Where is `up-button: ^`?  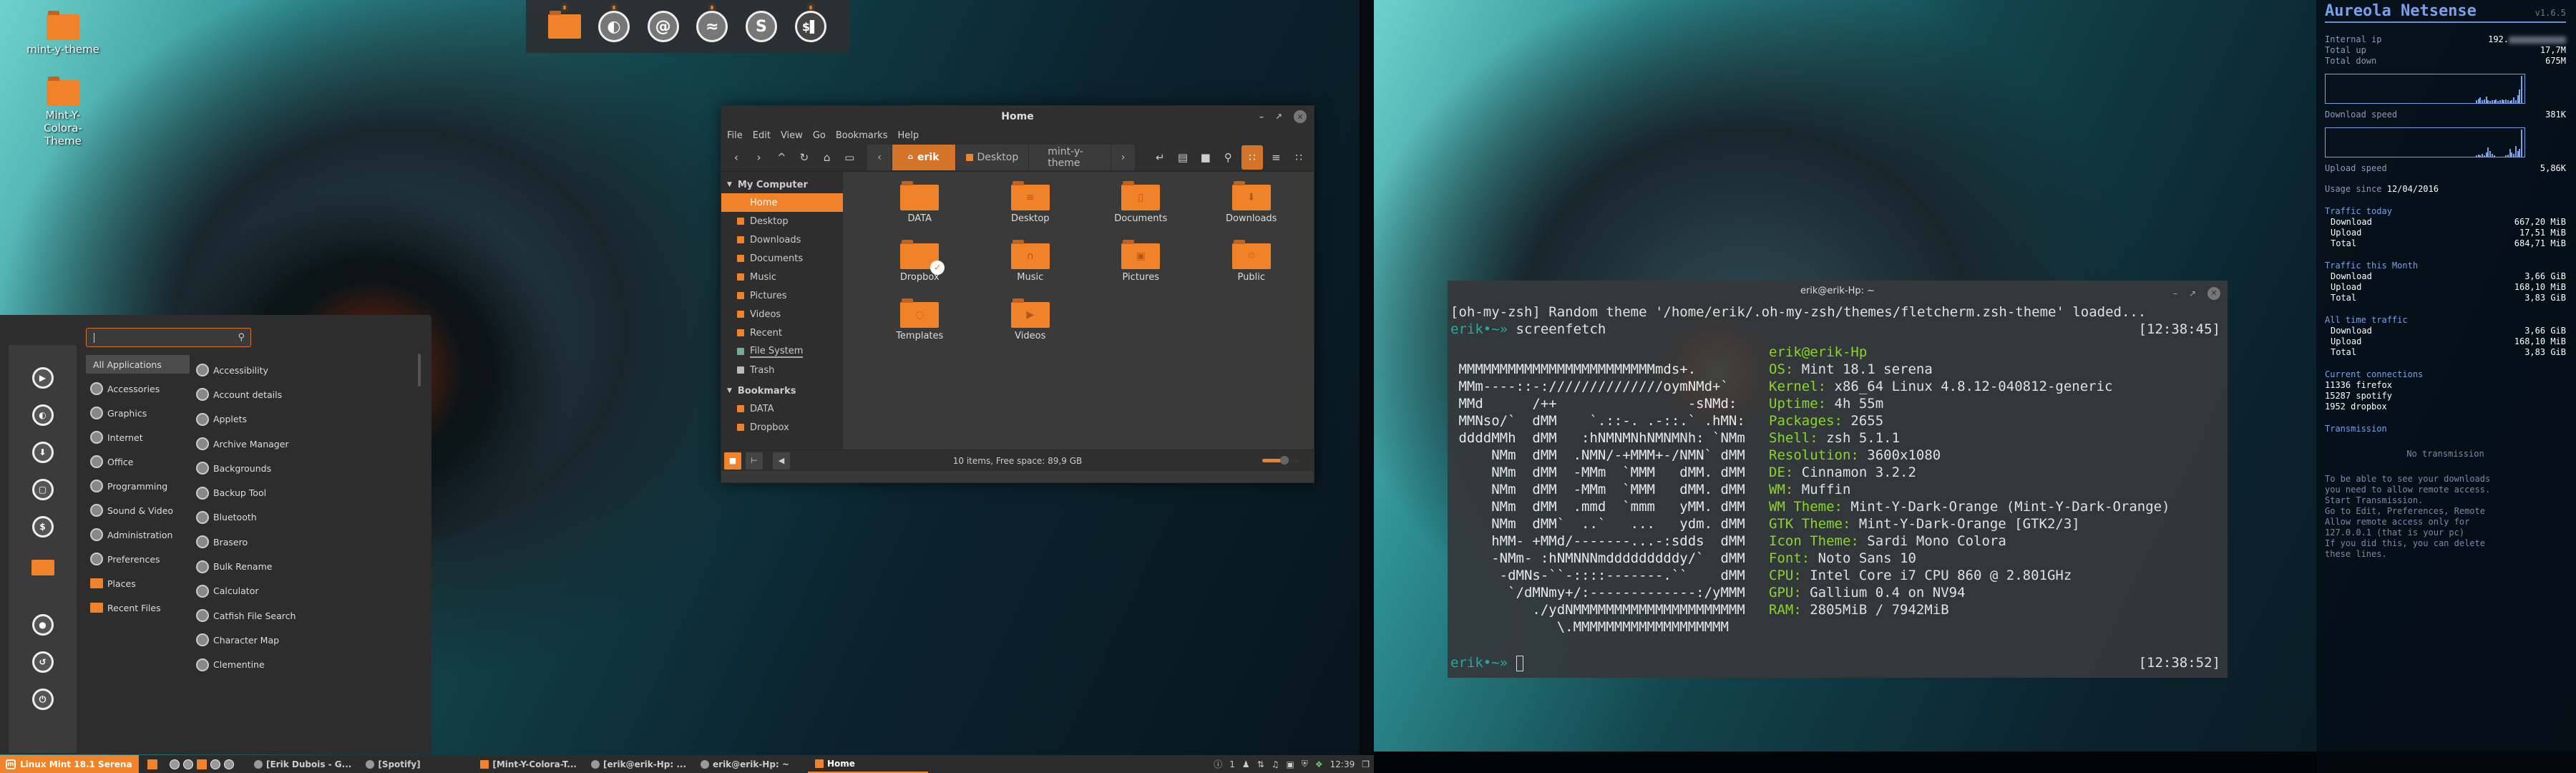
up-button: ^ is located at coordinates (781, 157).